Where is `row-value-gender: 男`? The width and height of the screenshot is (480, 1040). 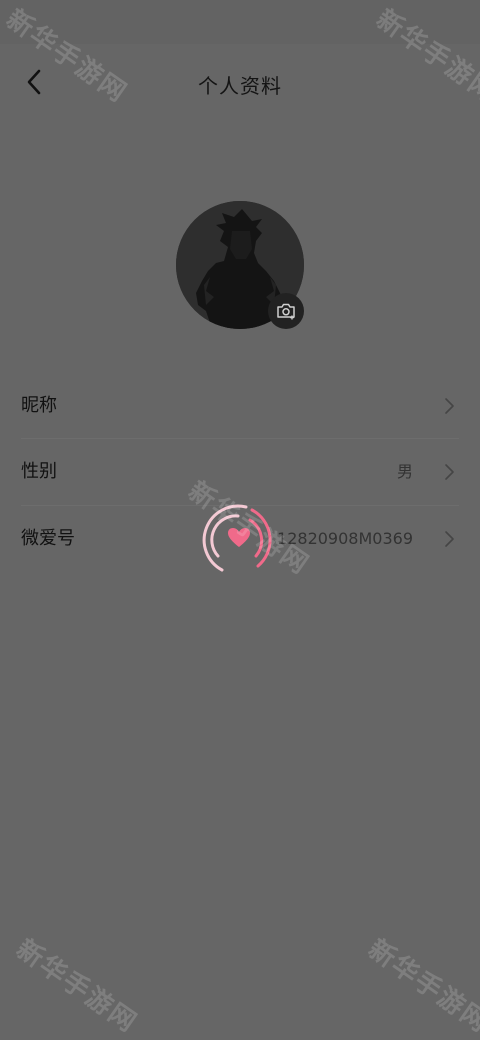
row-value-gender: 男 is located at coordinates (404, 471).